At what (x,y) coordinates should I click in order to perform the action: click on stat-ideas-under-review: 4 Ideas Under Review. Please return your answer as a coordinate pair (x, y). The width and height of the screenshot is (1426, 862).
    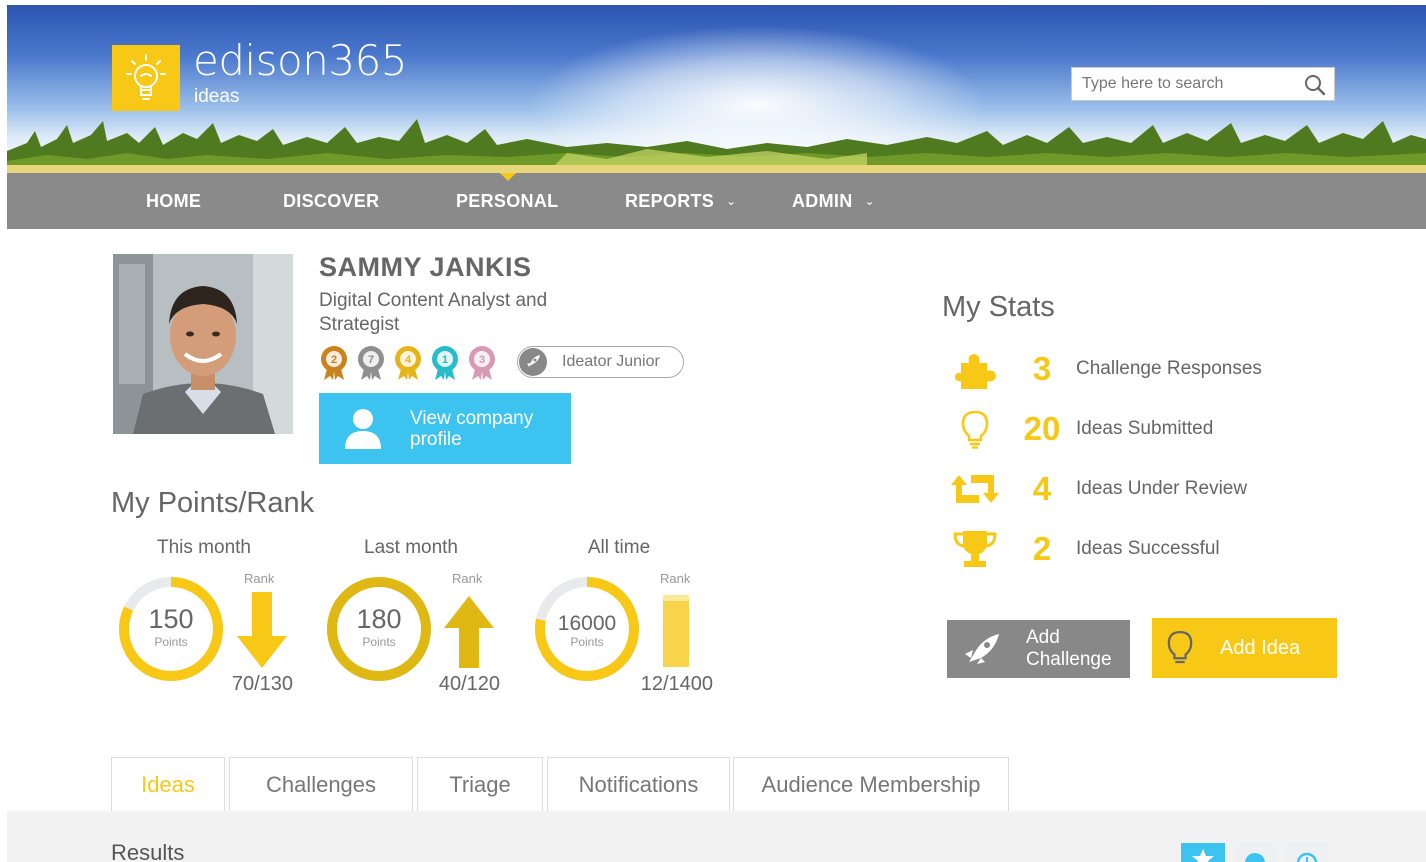
    Looking at the image, I should click on (1095, 489).